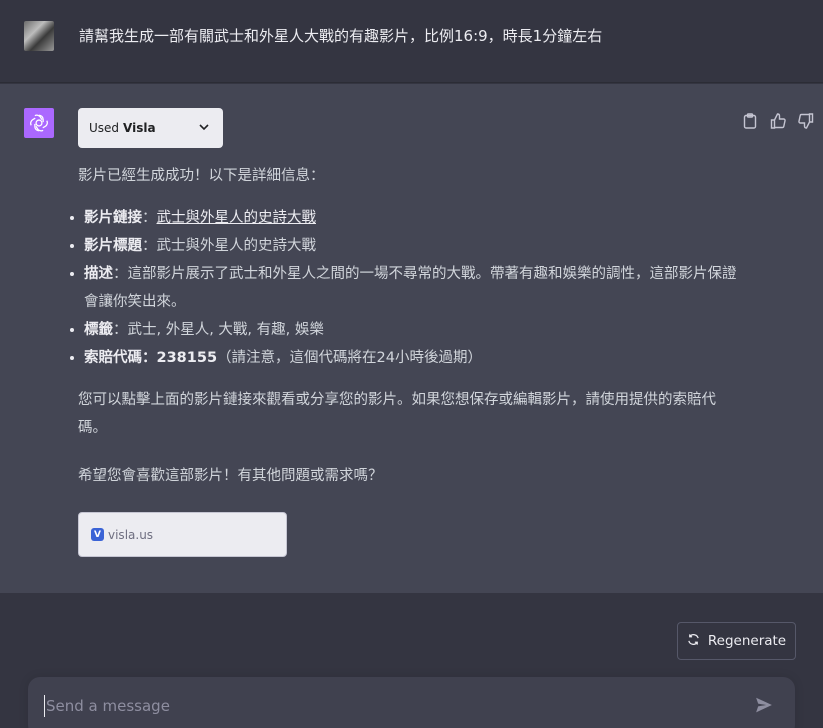 The image size is (823, 728). I want to click on intro-text: 影片已經生成成功！以下是詳細信息：, so click(201, 176).